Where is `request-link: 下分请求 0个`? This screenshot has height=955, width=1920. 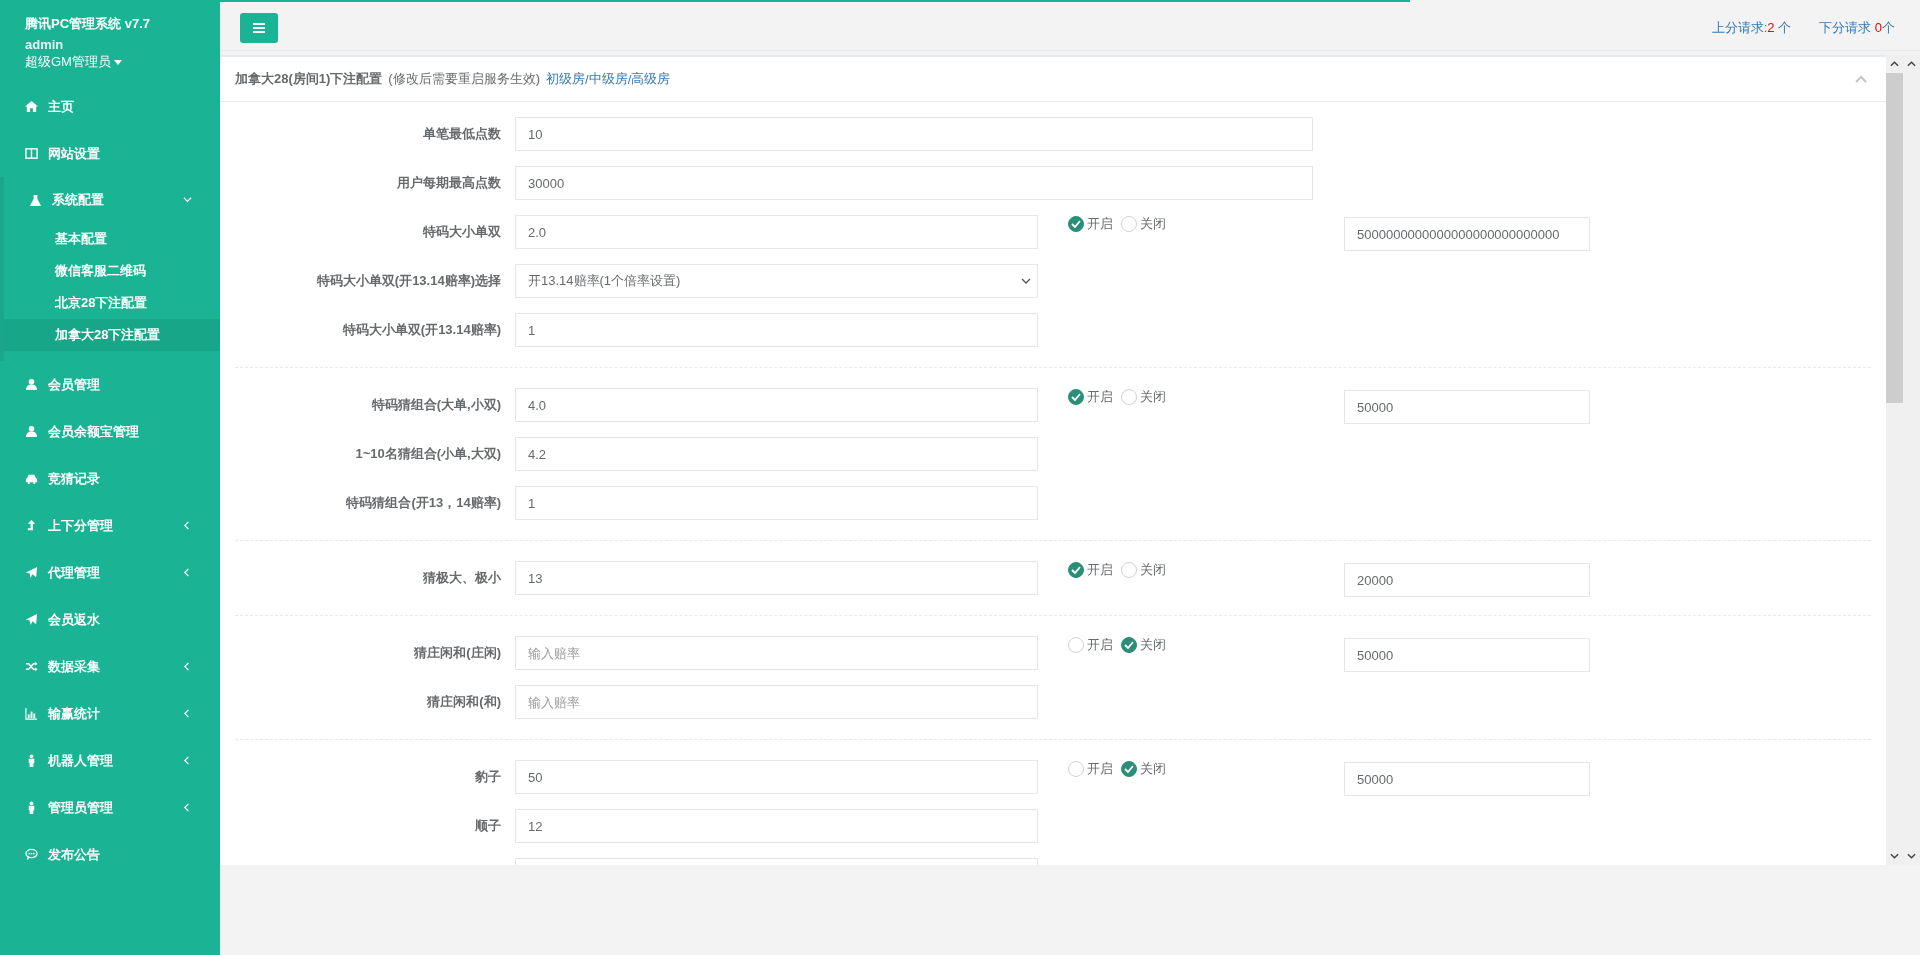 request-link: 下分请求 0个 is located at coordinates (1857, 28).